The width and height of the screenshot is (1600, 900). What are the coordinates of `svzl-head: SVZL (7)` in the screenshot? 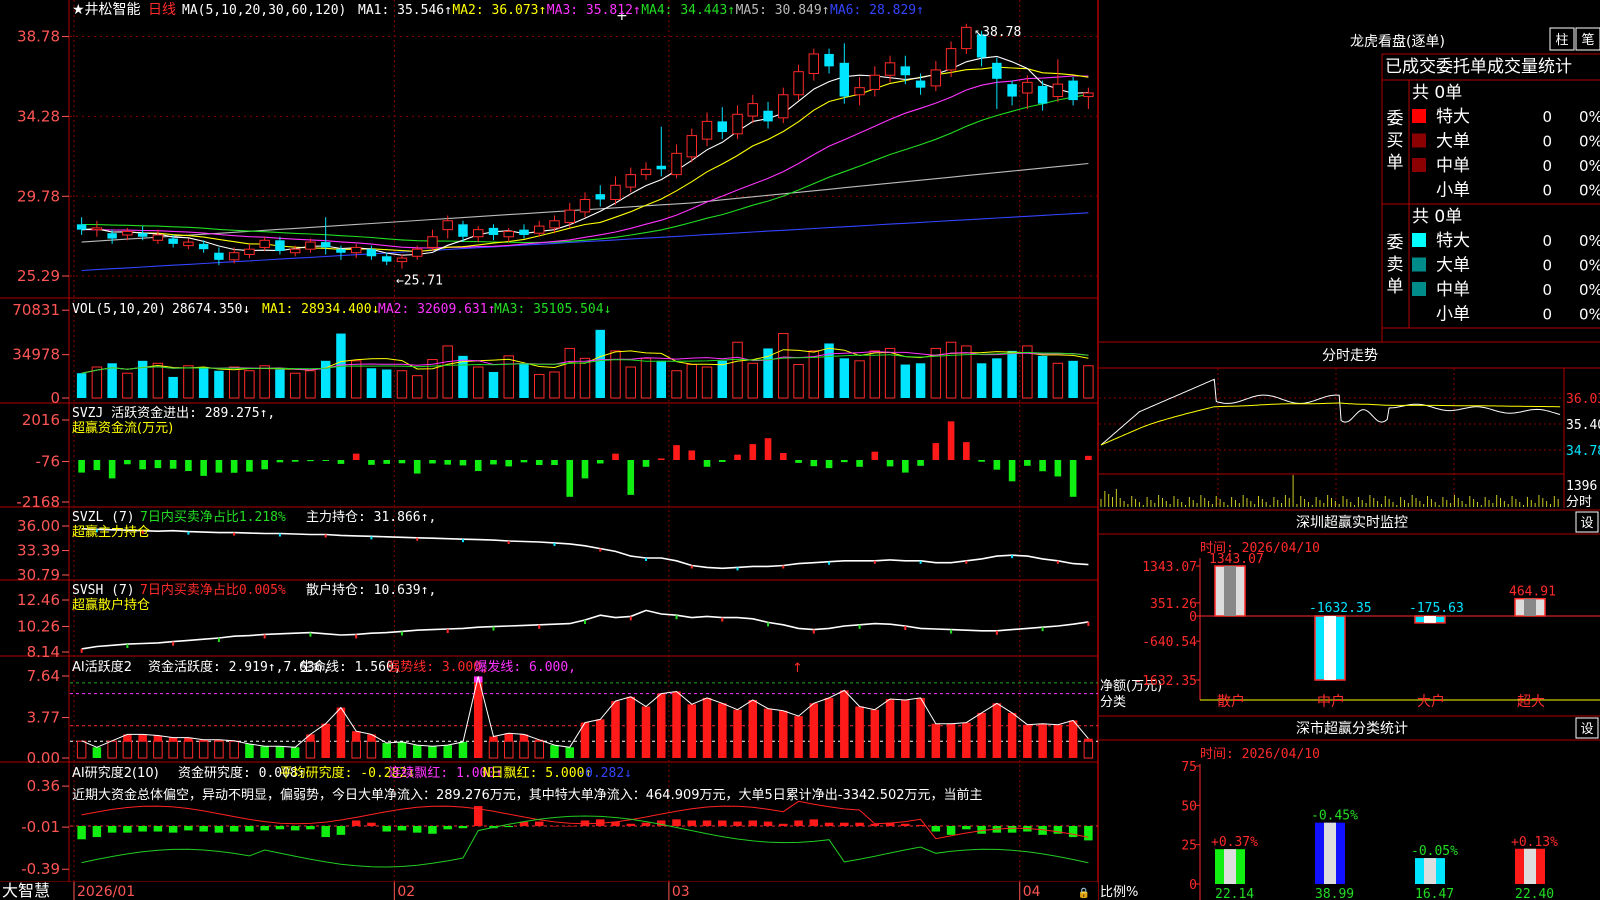 It's located at (103, 517).